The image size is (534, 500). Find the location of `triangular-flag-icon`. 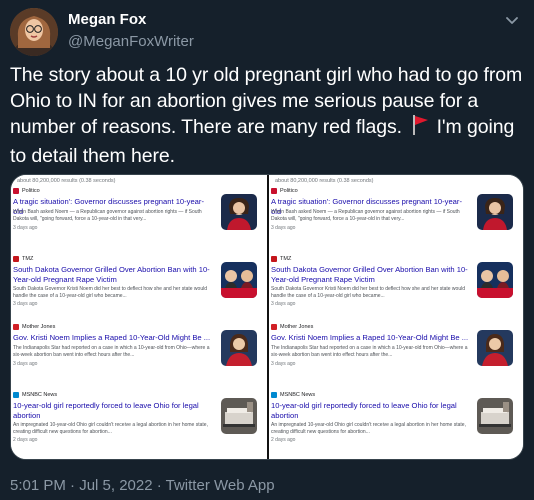

triangular-flag-icon is located at coordinates (421, 128).